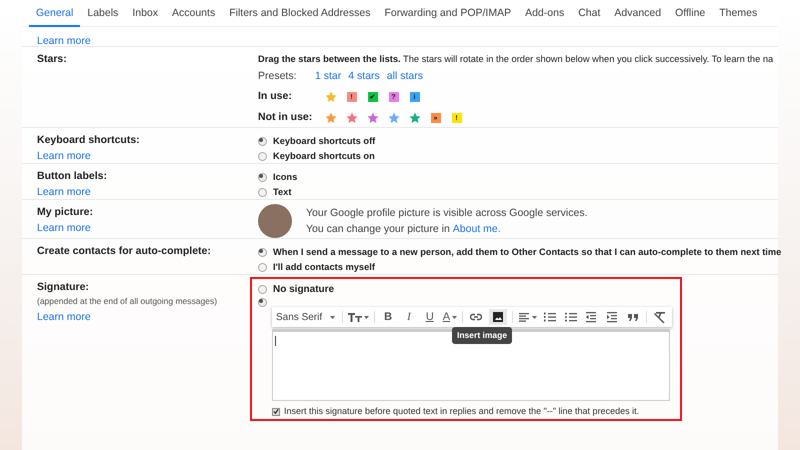 The height and width of the screenshot is (450, 800). What do you see at coordinates (52, 59) in the screenshot?
I see `setting-label: Stars:` at bounding box center [52, 59].